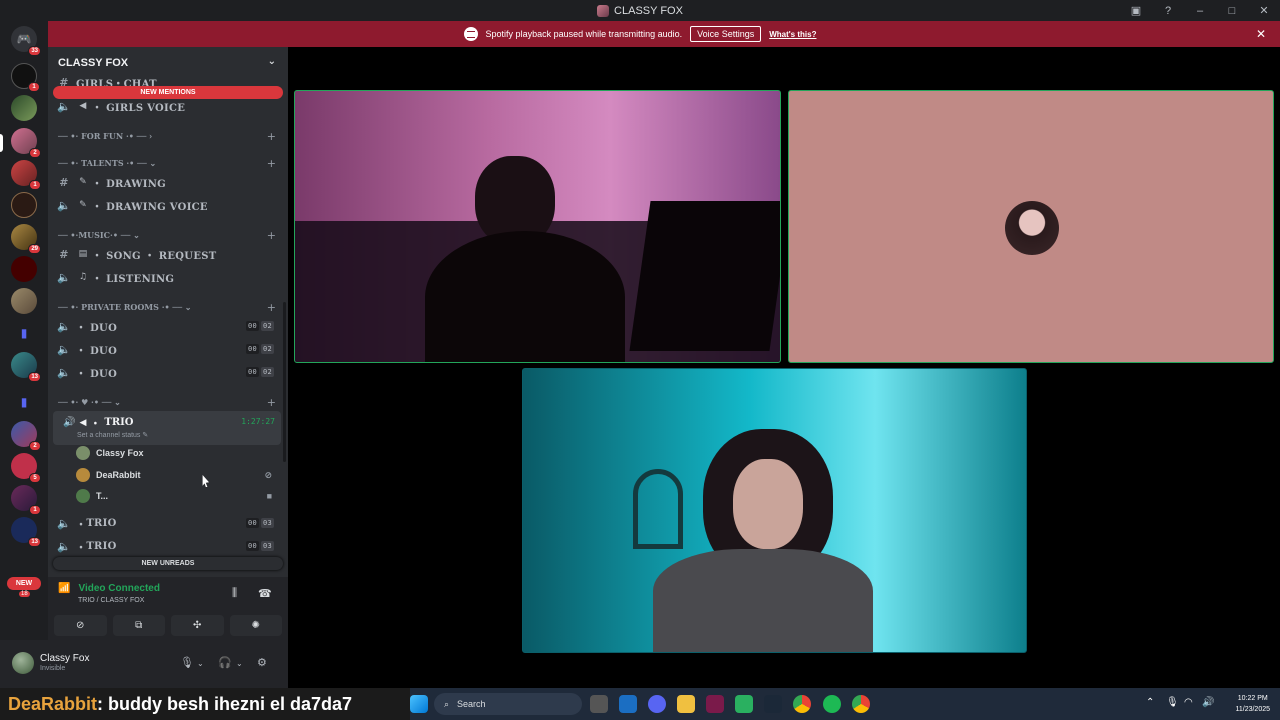 The width and height of the screenshot is (1280, 720). What do you see at coordinates (1188, 702) in the screenshot?
I see `wifi-icon: ◠` at bounding box center [1188, 702].